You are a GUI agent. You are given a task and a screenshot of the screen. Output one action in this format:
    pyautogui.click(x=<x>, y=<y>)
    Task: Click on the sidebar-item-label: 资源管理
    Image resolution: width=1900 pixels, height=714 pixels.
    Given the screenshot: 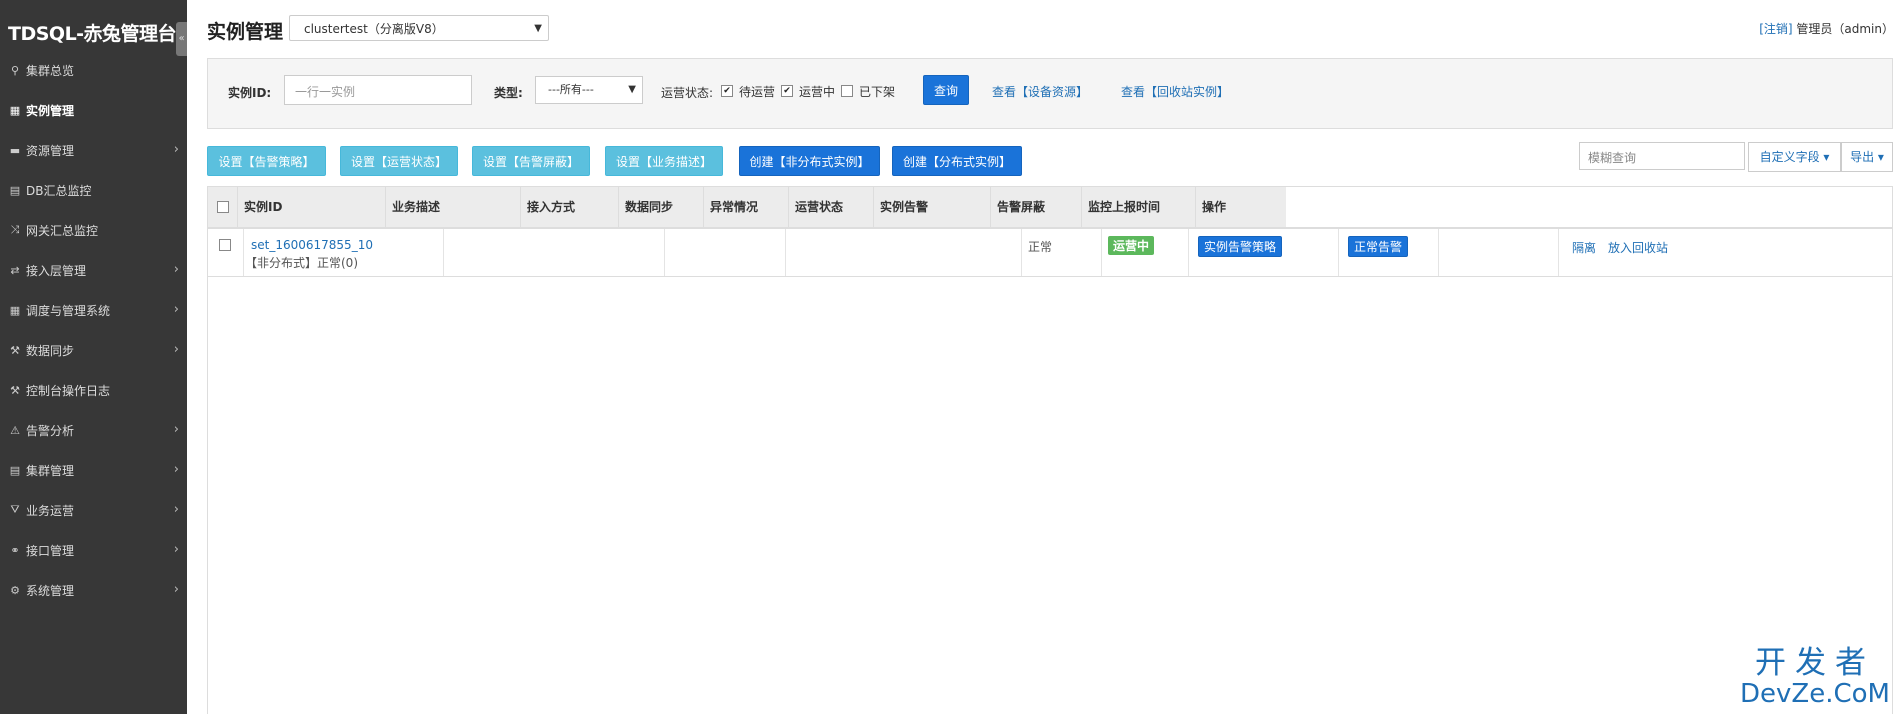 What is the action you would take?
    pyautogui.click(x=50, y=150)
    